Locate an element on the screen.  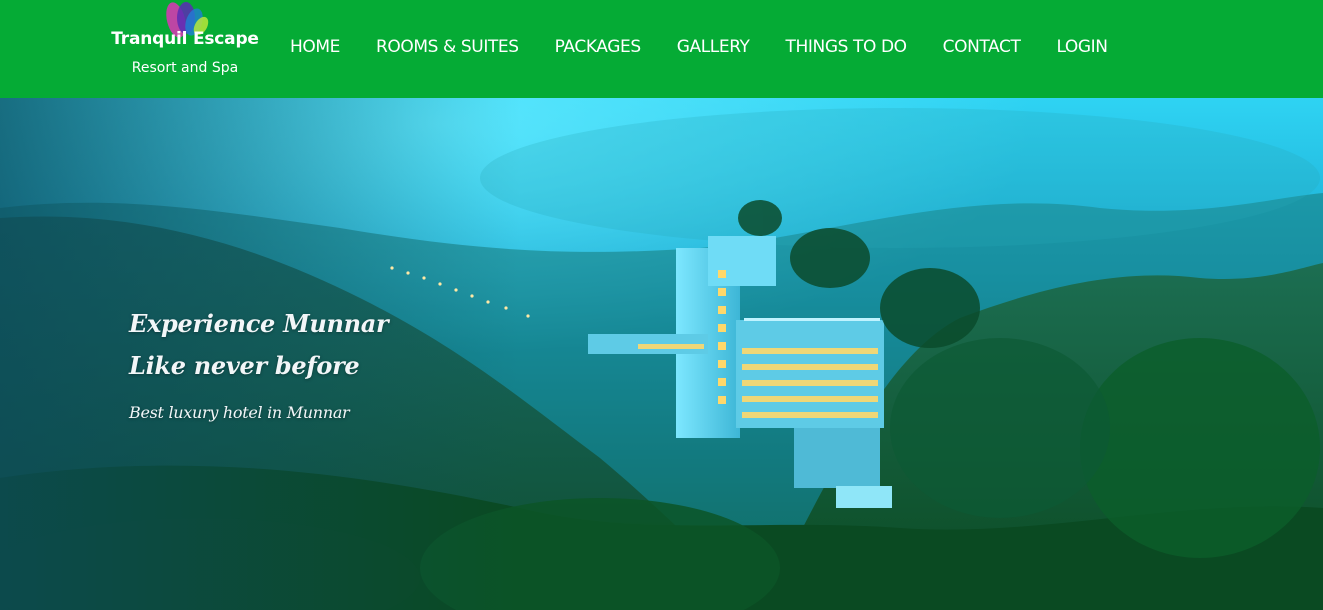
hero-title-line1: Experience Munnar is located at coordinates (259, 323).